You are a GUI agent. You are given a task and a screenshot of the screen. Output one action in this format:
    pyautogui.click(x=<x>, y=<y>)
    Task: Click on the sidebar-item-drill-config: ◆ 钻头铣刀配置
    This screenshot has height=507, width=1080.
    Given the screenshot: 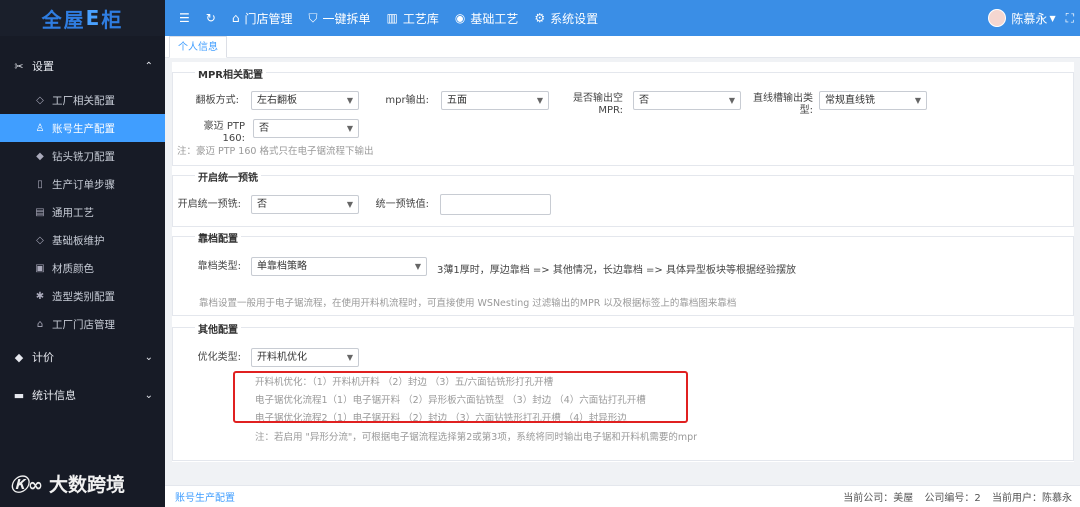 What is the action you would take?
    pyautogui.click(x=82, y=156)
    